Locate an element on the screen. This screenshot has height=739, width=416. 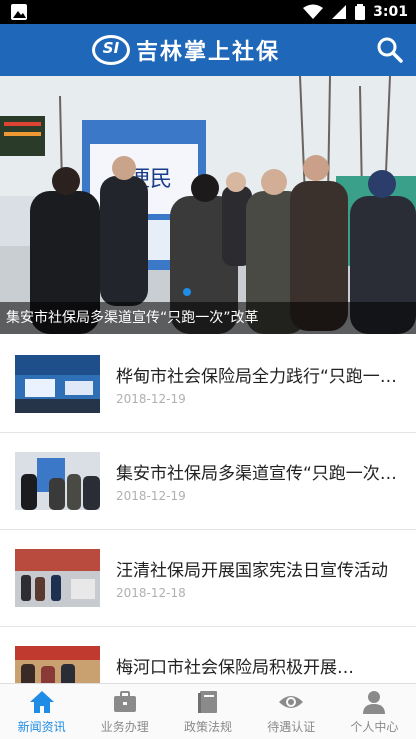
app-header: SI 吉林掌上社保 is located at coordinates (208, 50).